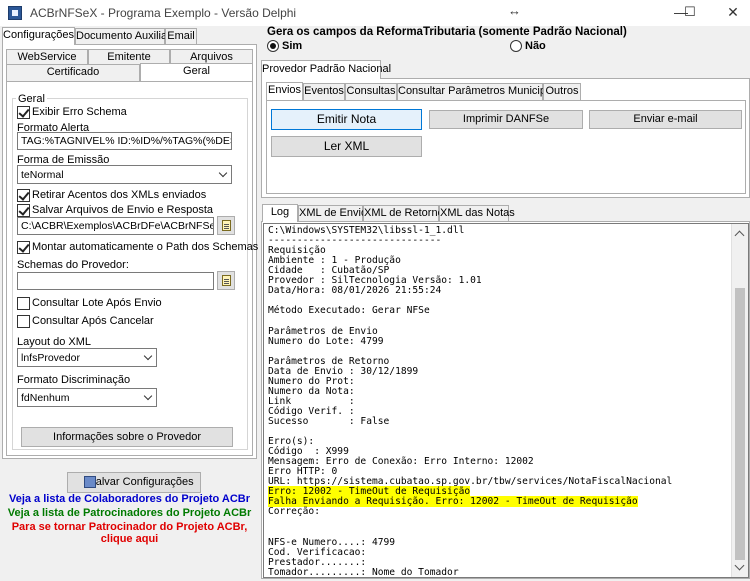 The width and height of the screenshot is (750, 581). Describe the element at coordinates (123, 36) in the screenshot. I see `tab-documento-auxiliar: Documento Auxiliar` at that location.